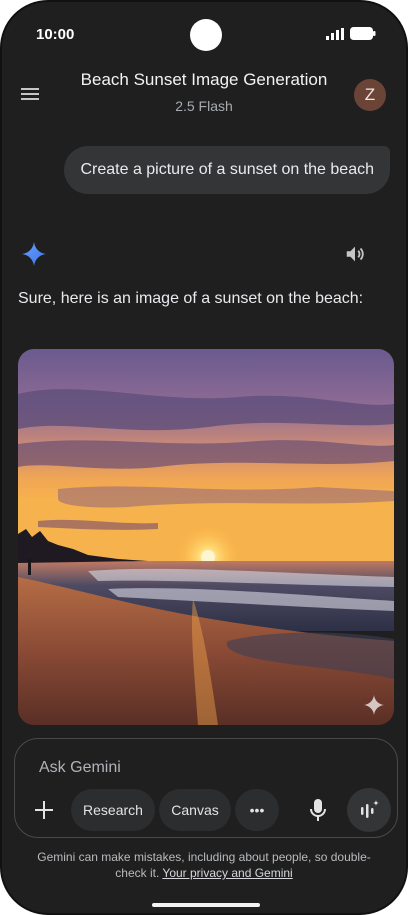 The width and height of the screenshot is (408, 915). I want to click on canvas-chip: Canvas, so click(195, 810).